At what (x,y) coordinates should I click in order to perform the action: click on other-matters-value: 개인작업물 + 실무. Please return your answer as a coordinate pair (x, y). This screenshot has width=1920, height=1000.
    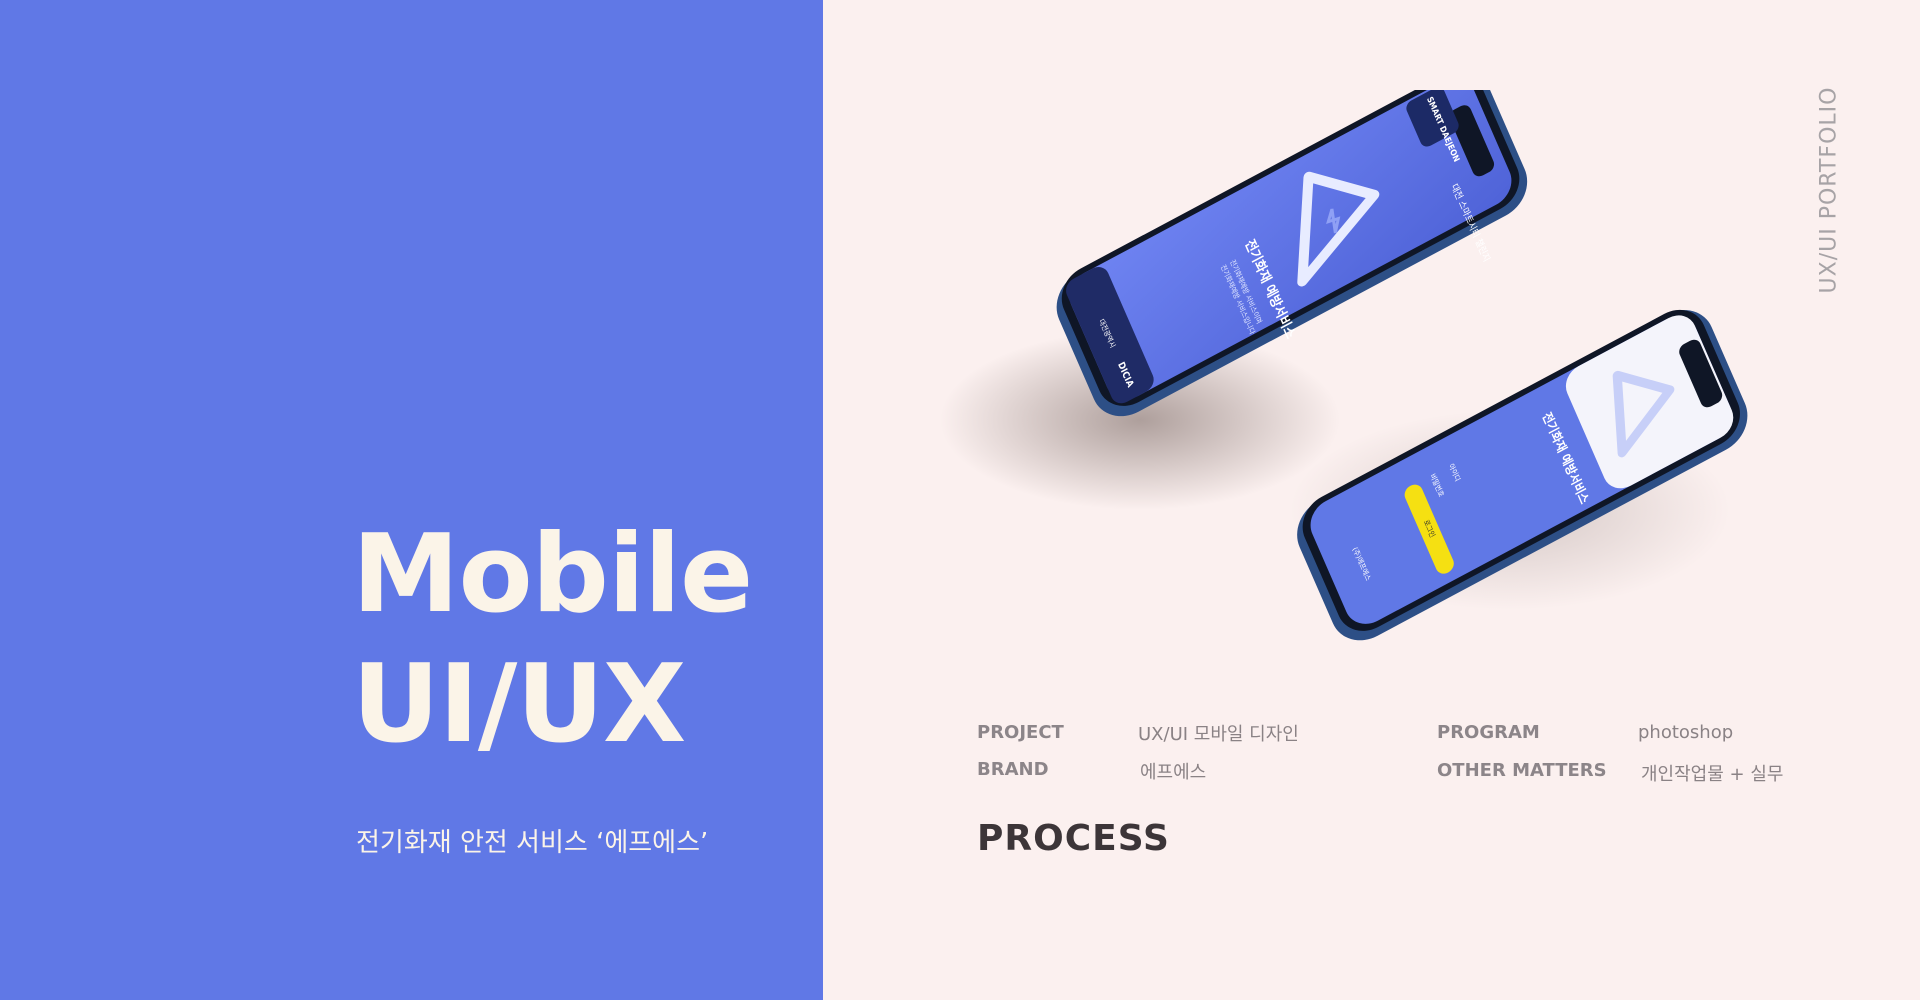
    Looking at the image, I should click on (1712, 774).